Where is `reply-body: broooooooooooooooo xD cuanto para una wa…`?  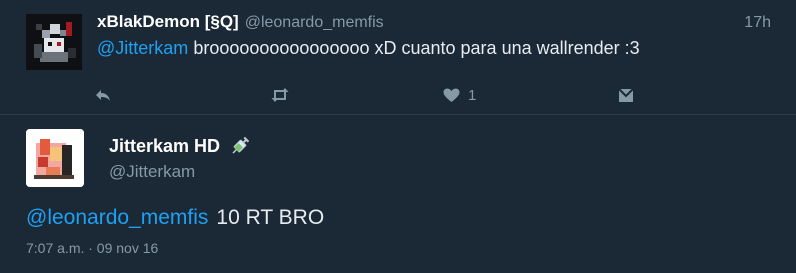 reply-body: broooooooooooooooo xD cuanto para una wa… is located at coordinates (416, 48).